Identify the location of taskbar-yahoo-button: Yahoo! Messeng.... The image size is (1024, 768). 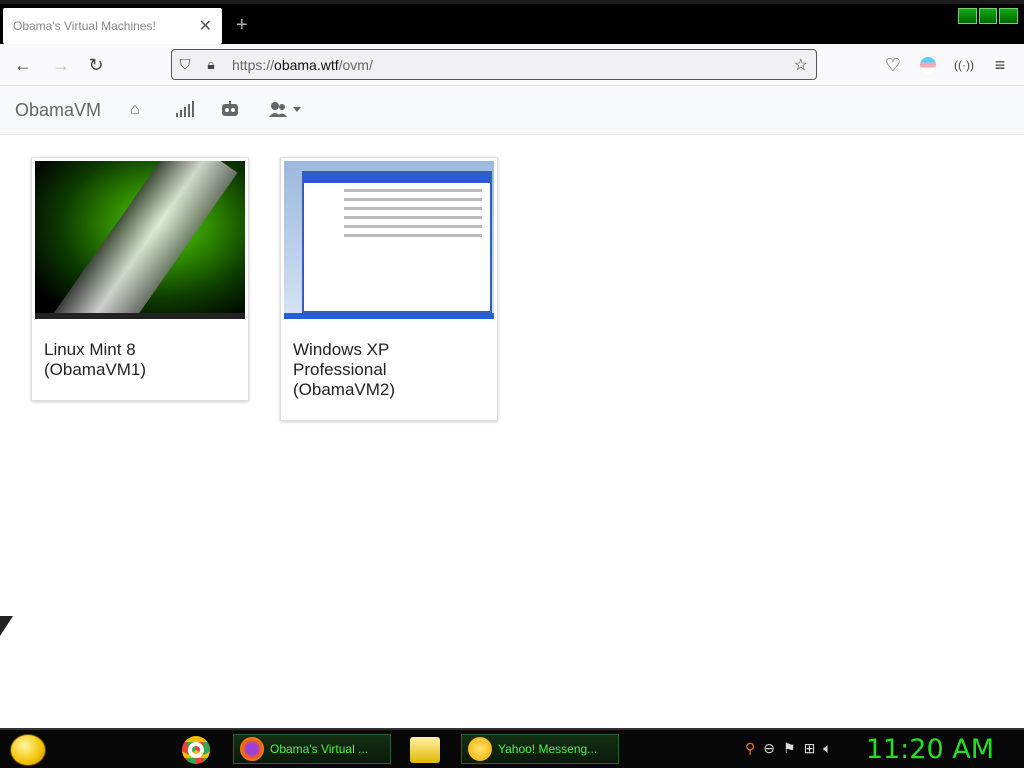
(540, 749).